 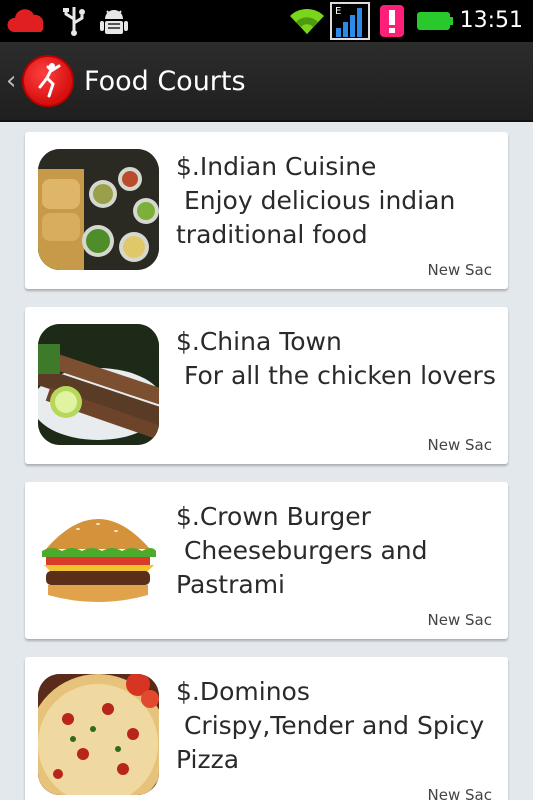 What do you see at coordinates (350, 21) in the screenshot?
I see `signal-icon: E` at bounding box center [350, 21].